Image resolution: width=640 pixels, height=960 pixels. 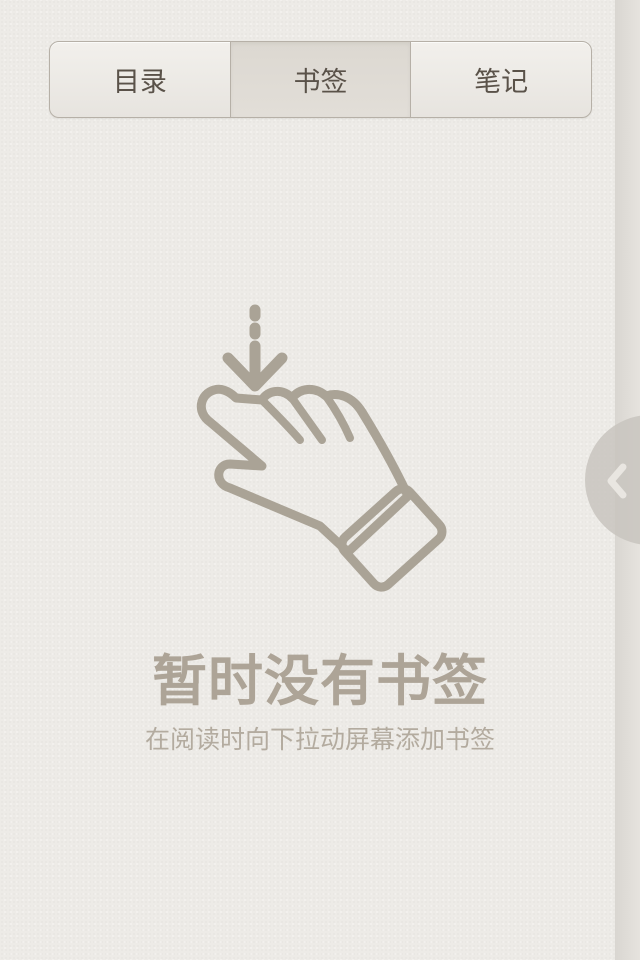 What do you see at coordinates (617, 481) in the screenshot?
I see `chevron-left-icon` at bounding box center [617, 481].